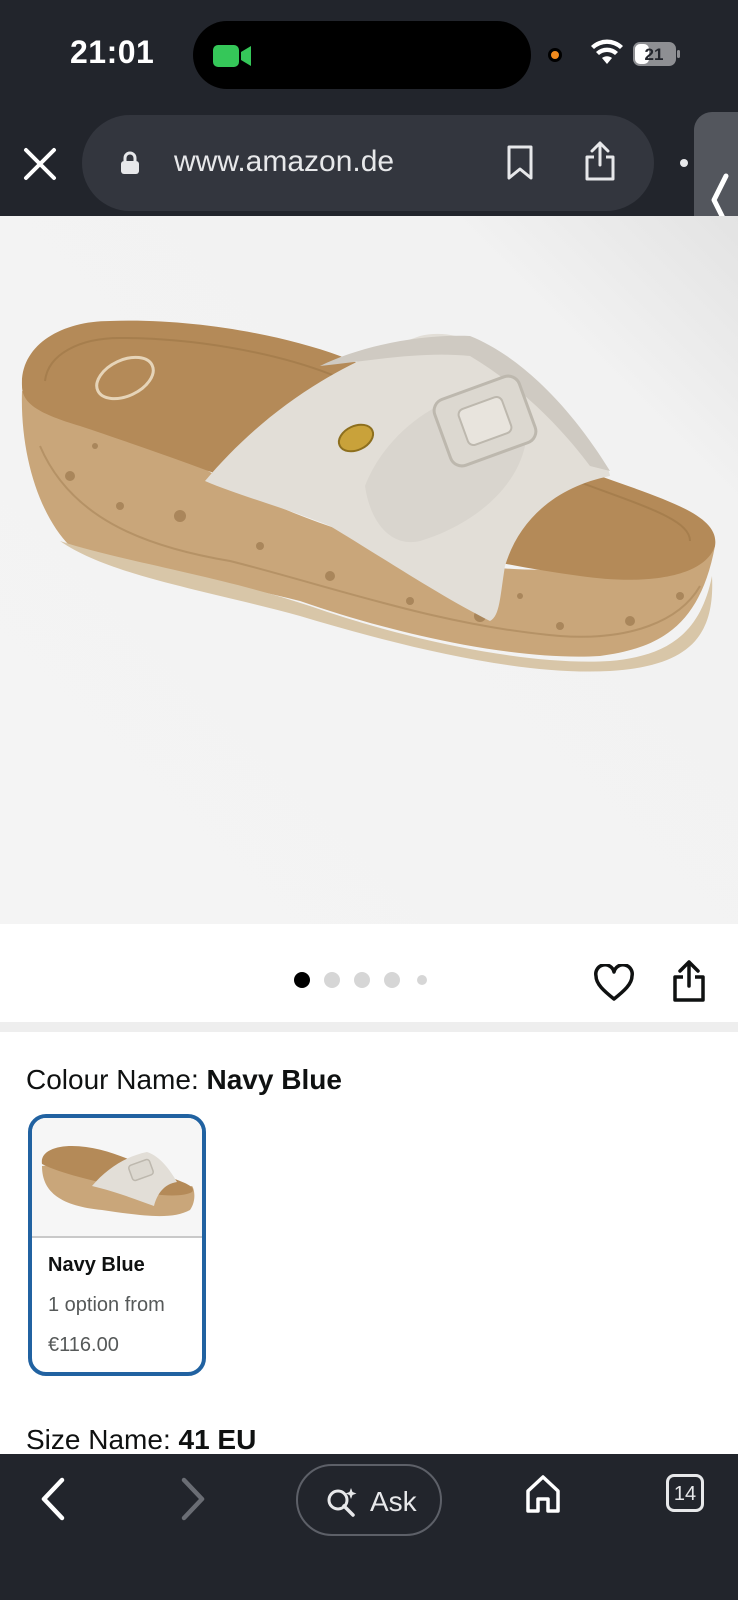 The width and height of the screenshot is (738, 1600). What do you see at coordinates (83, 1345) in the screenshot?
I see `colour-option-price: €116.00` at bounding box center [83, 1345].